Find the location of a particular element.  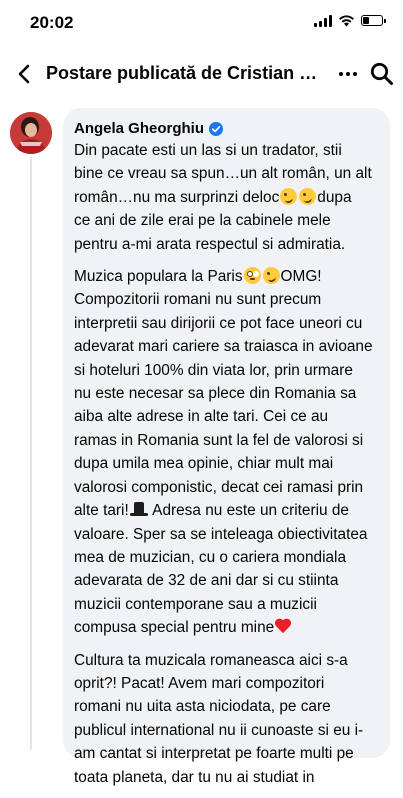

flushed-face-emoji-icon is located at coordinates (252, 276).